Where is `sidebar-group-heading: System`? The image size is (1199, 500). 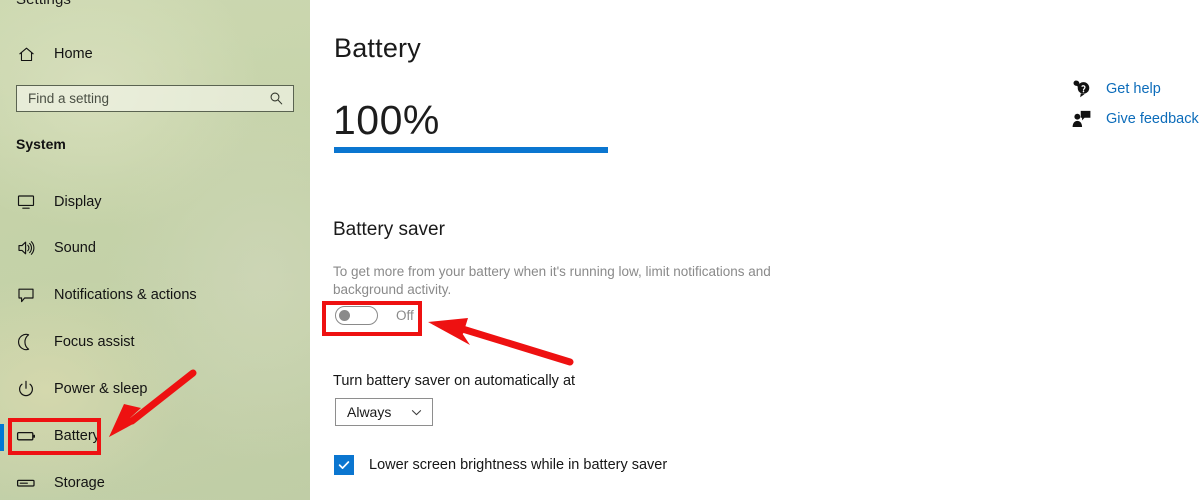 sidebar-group-heading: System is located at coordinates (41, 144).